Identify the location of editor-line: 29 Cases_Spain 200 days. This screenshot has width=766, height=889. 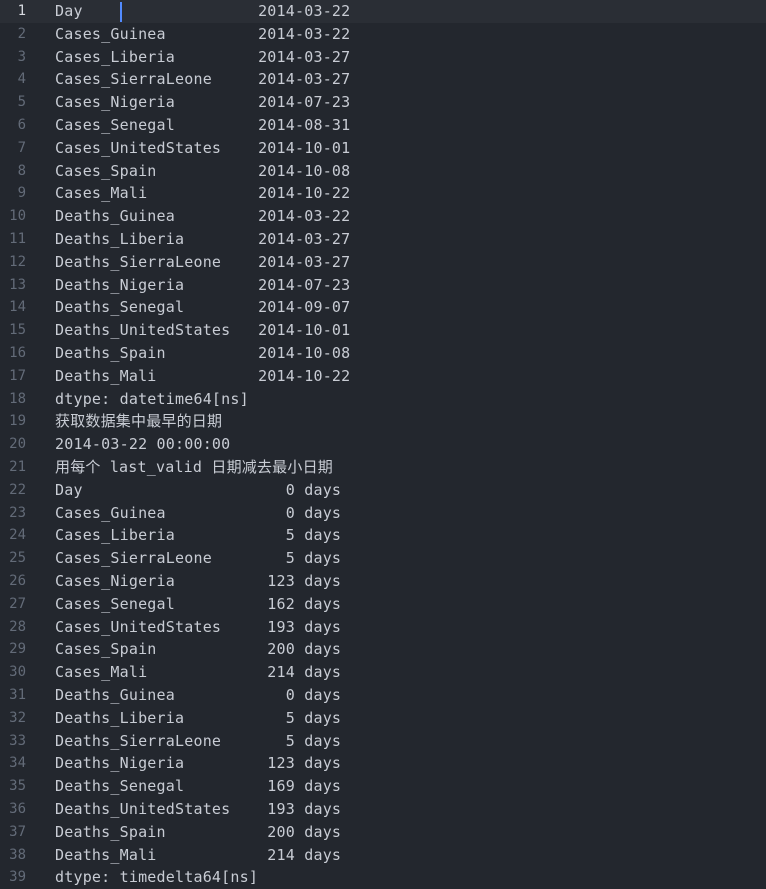
(383, 649).